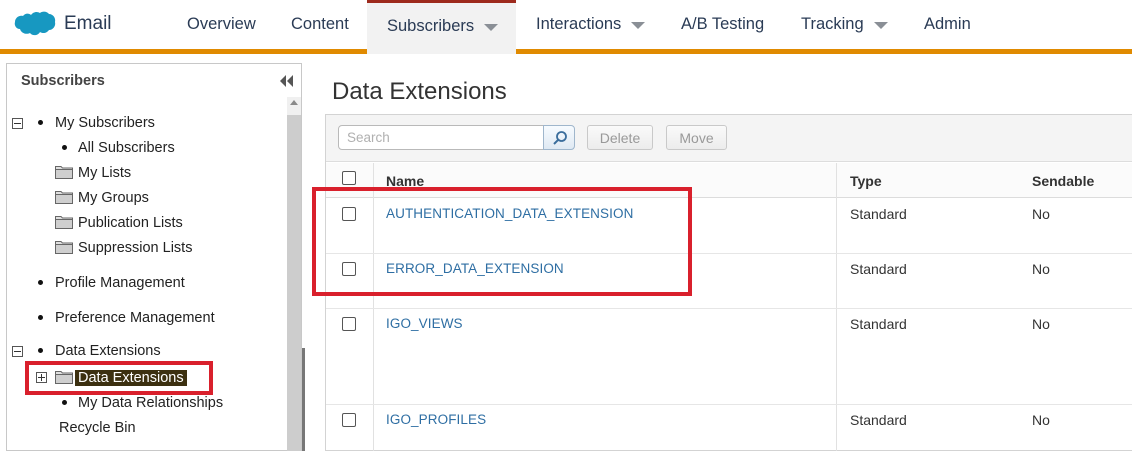  Describe the element at coordinates (303, 399) in the screenshot. I see `scrollbar-thumb` at that location.